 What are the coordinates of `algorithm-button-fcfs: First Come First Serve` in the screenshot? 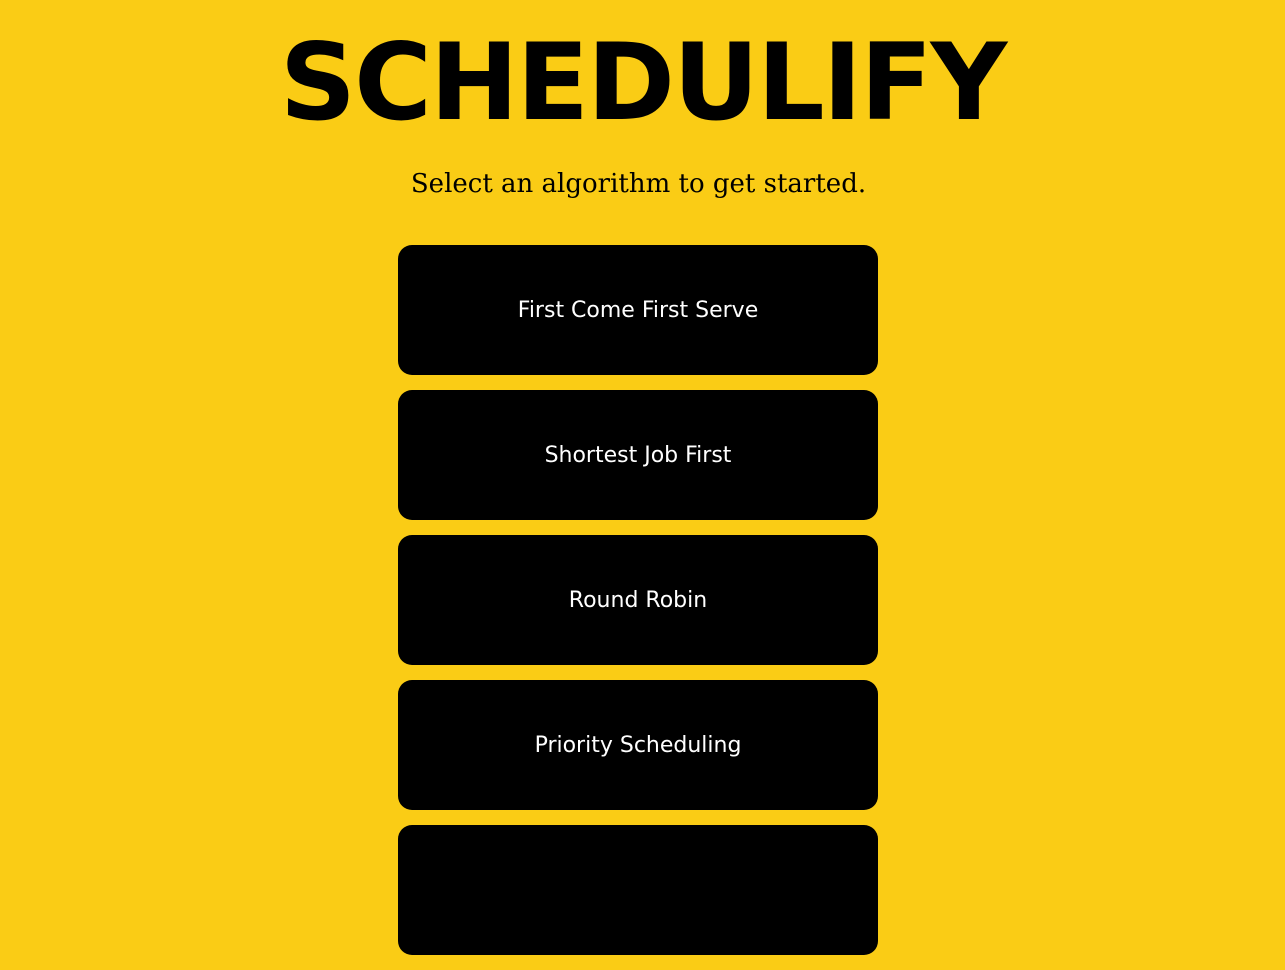 It's located at (638, 310).